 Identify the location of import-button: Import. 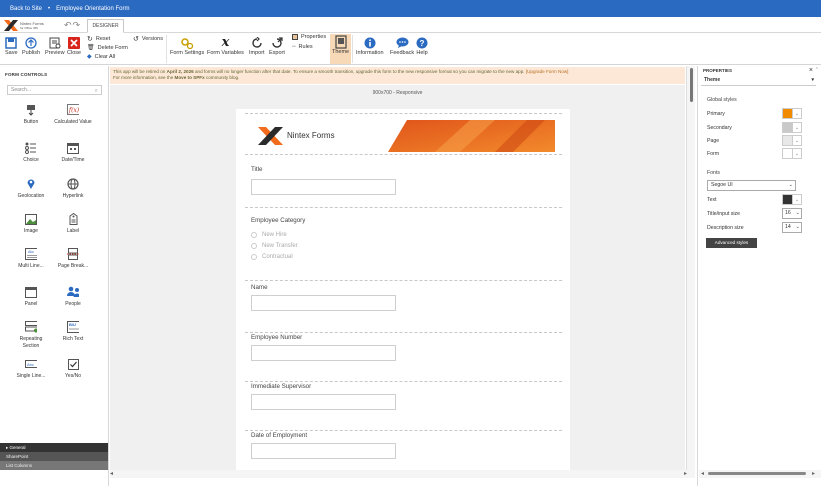
(257, 45).